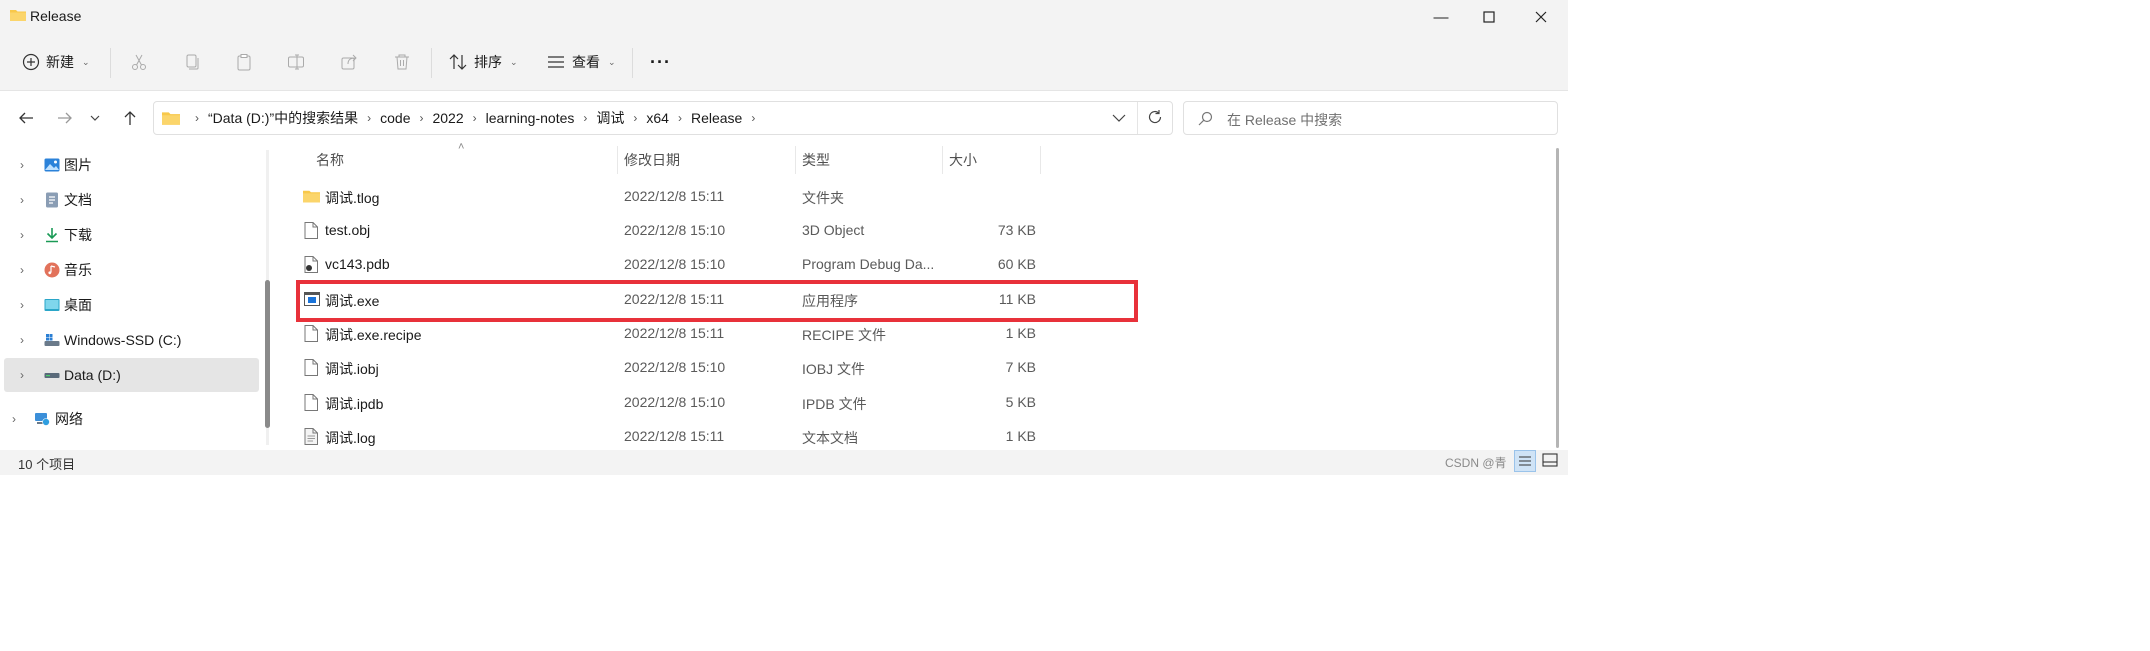 The width and height of the screenshot is (2150, 651). I want to click on nav-item-label: 桌面, so click(78, 305).